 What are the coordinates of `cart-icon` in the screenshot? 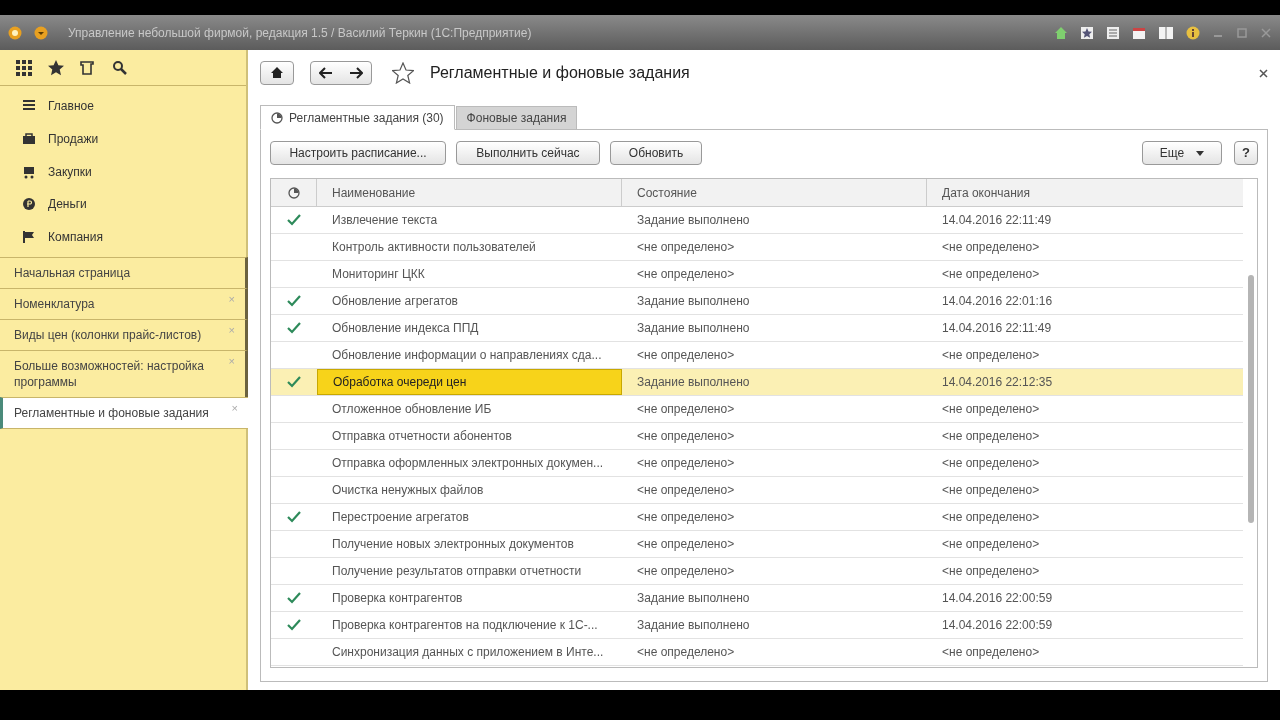 It's located at (29, 171).